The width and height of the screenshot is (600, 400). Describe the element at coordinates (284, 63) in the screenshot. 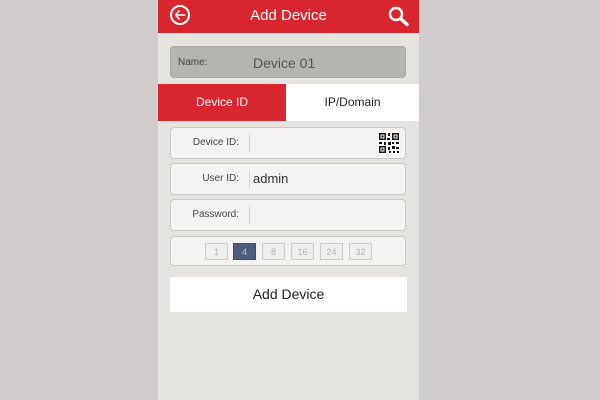

I see `name-value: Device 01` at that location.